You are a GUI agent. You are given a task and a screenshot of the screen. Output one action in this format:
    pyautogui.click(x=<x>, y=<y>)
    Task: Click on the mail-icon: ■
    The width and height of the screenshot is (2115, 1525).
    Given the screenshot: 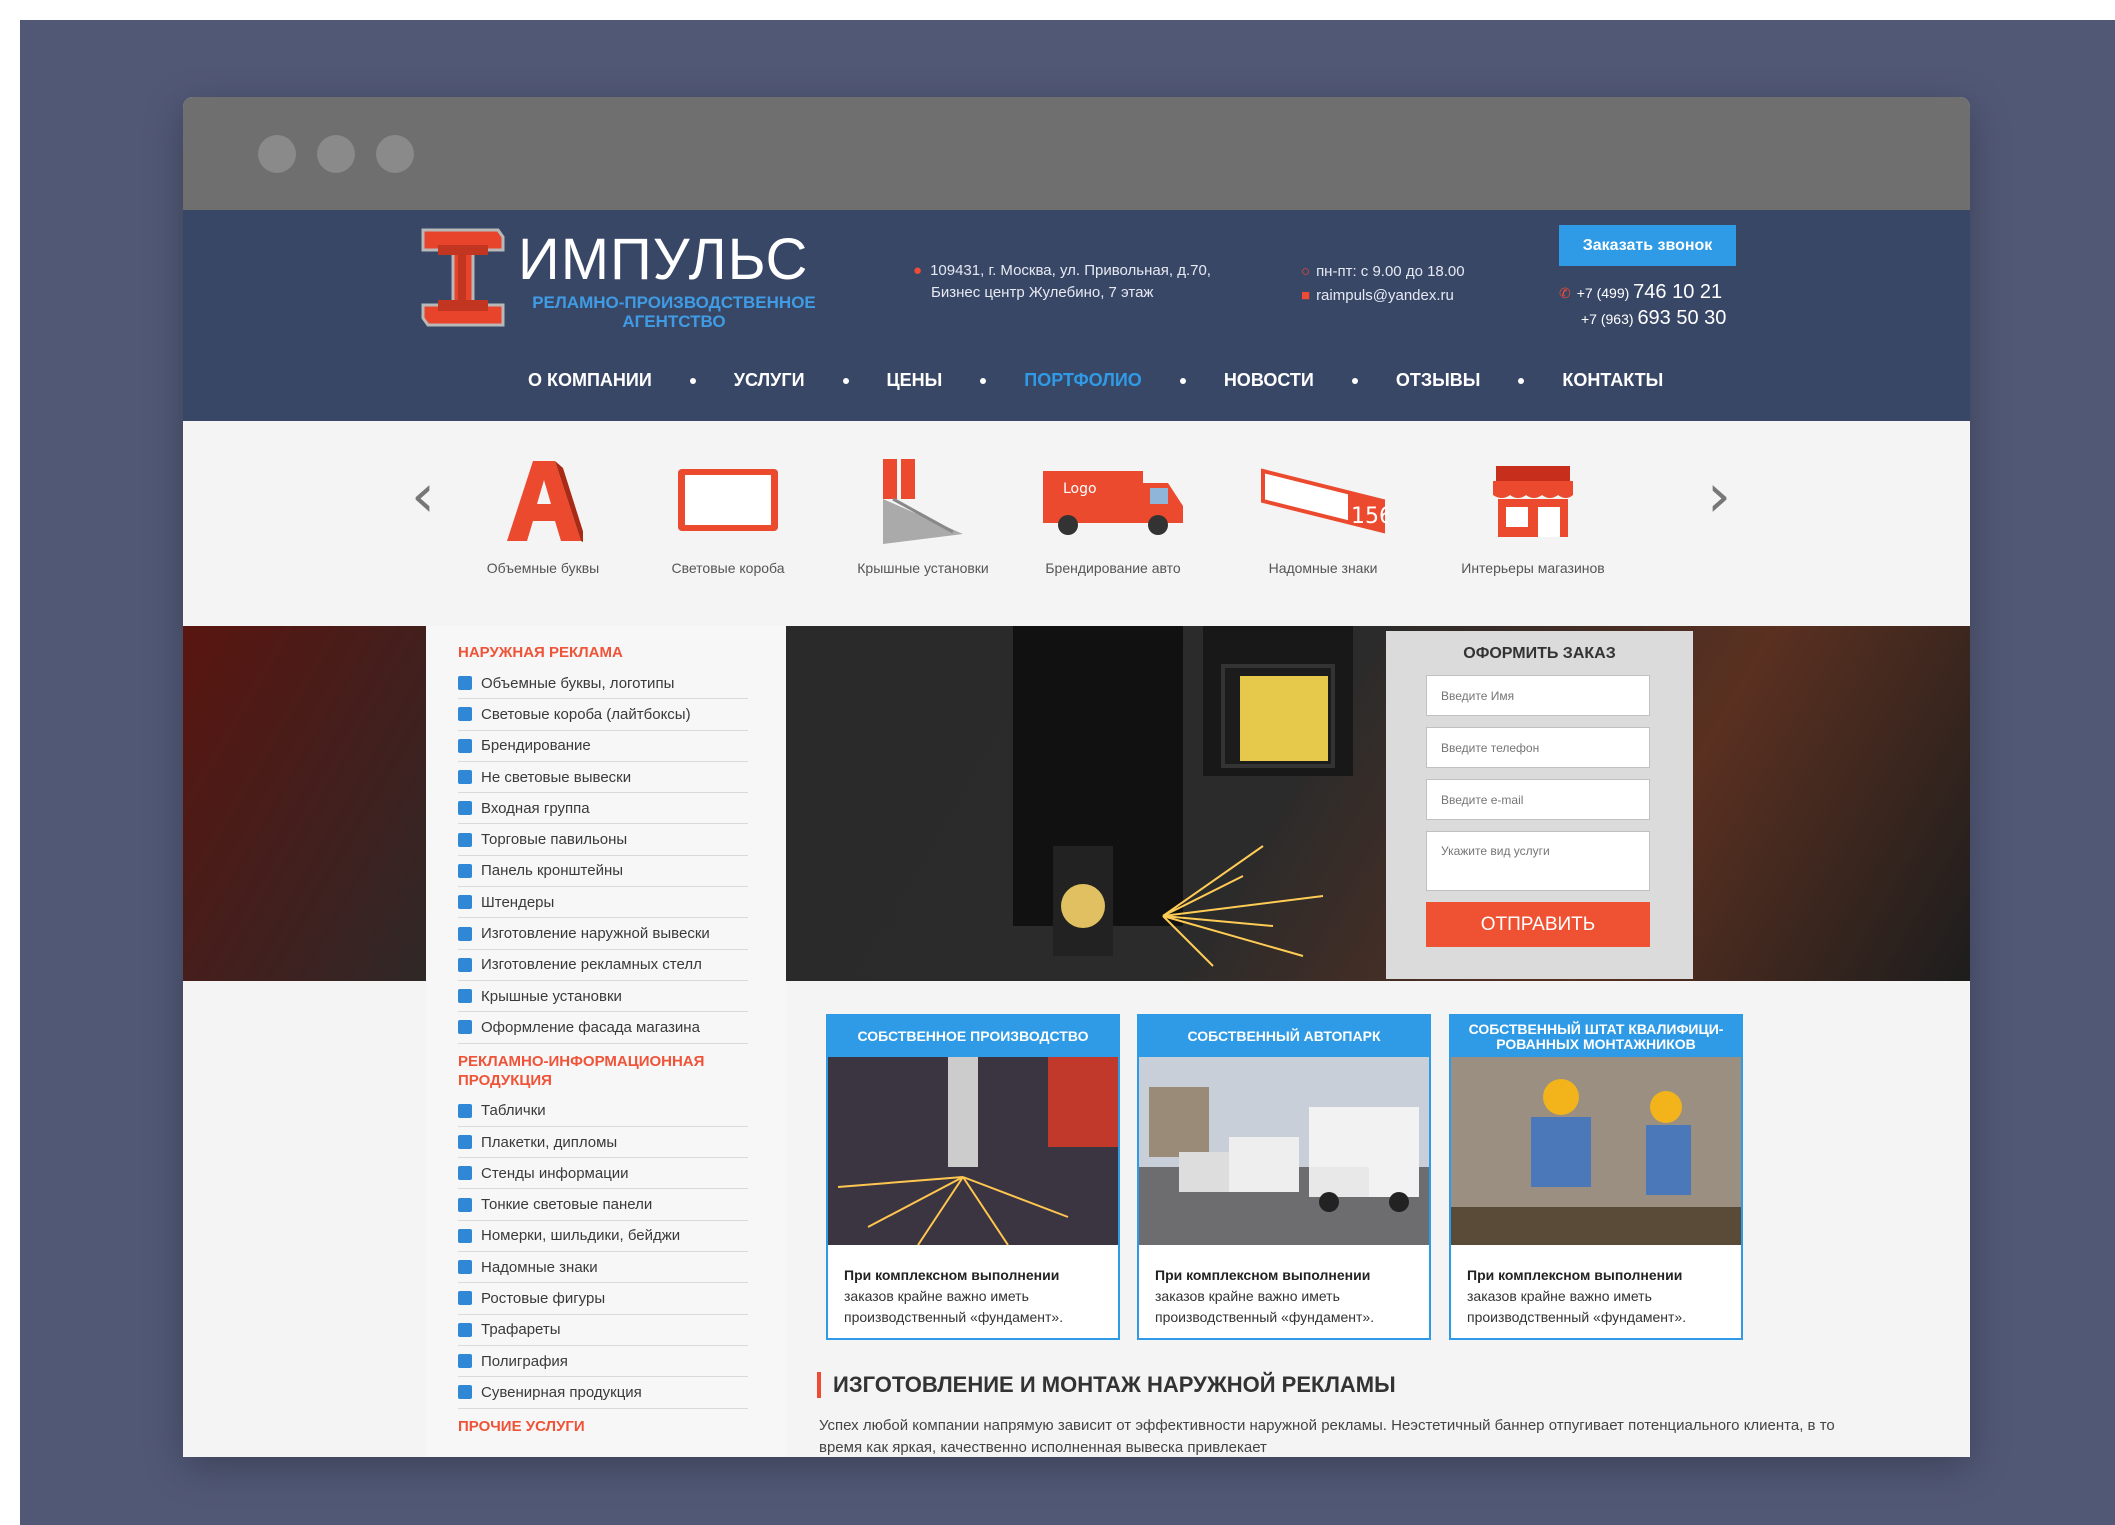 What is the action you would take?
    pyautogui.click(x=1306, y=295)
    